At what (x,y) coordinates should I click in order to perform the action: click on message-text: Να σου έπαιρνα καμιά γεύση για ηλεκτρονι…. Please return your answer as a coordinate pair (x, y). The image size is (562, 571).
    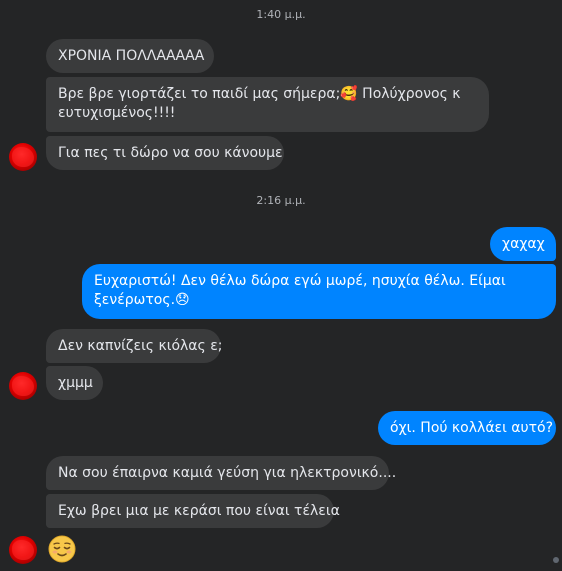
    Looking at the image, I should click on (227, 473).